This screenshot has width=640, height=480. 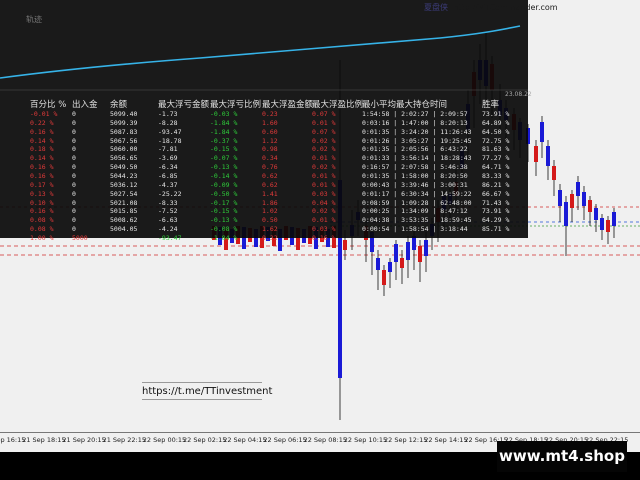 What do you see at coordinates (285, 440) in the screenshot?
I see `time-axis-label: 22 Sep 06:15` at bounding box center [285, 440].